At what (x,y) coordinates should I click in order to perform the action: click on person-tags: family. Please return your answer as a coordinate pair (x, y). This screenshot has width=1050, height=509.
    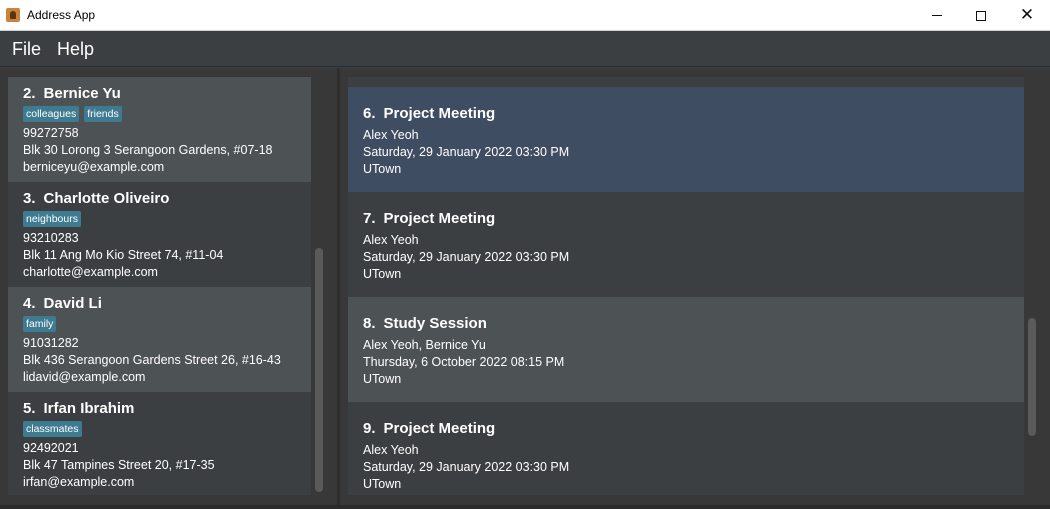
    Looking at the image, I should click on (159, 325).